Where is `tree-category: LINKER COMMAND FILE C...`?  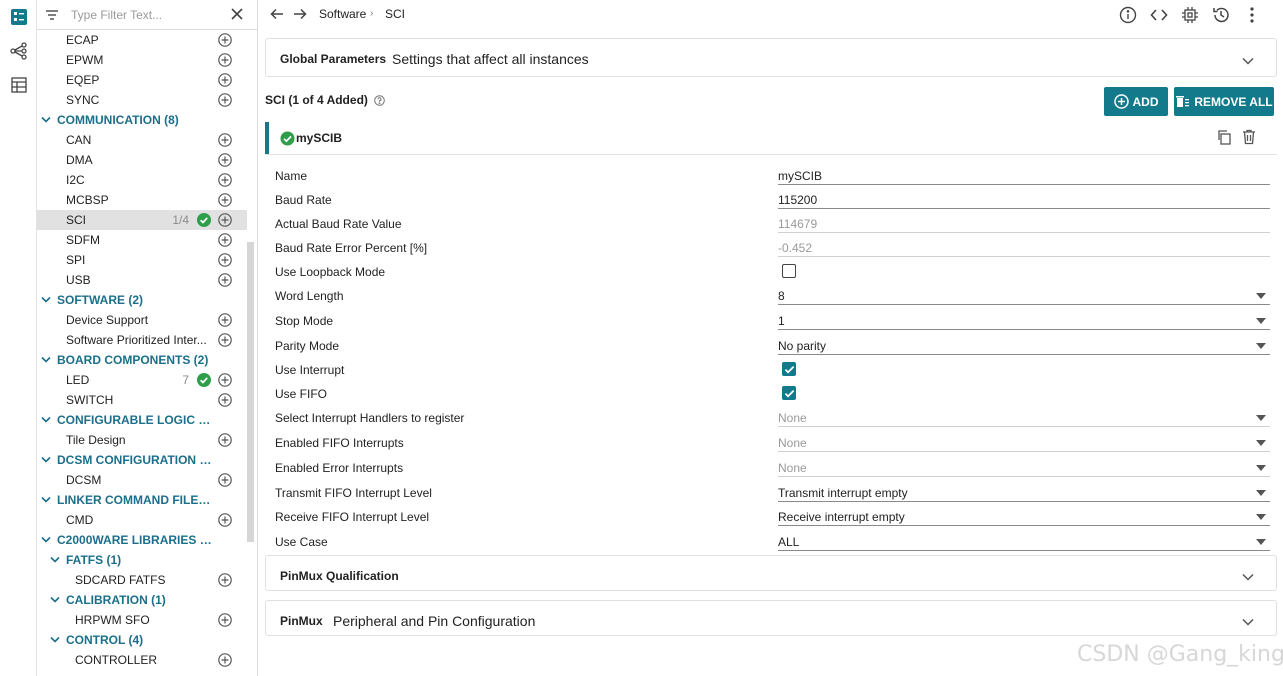 tree-category: LINKER COMMAND FILE C... is located at coordinates (142, 500).